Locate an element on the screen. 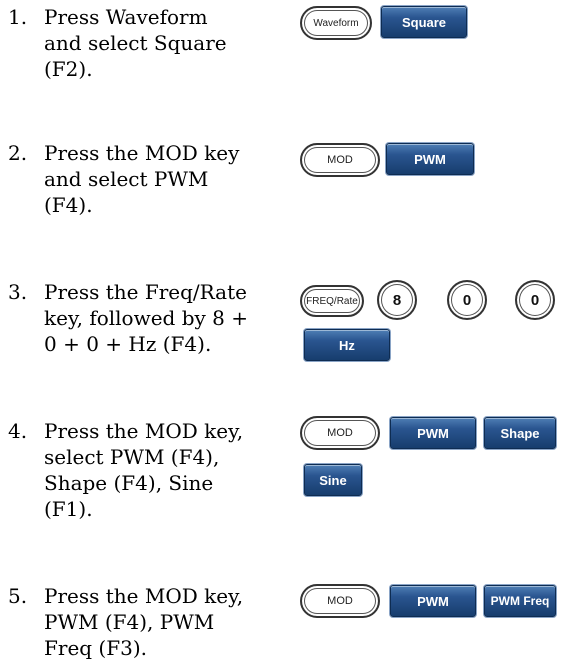 This screenshot has height=672, width=561. step-instruction: Press Waveform and select Square (F2). is located at coordinates (169, 43).